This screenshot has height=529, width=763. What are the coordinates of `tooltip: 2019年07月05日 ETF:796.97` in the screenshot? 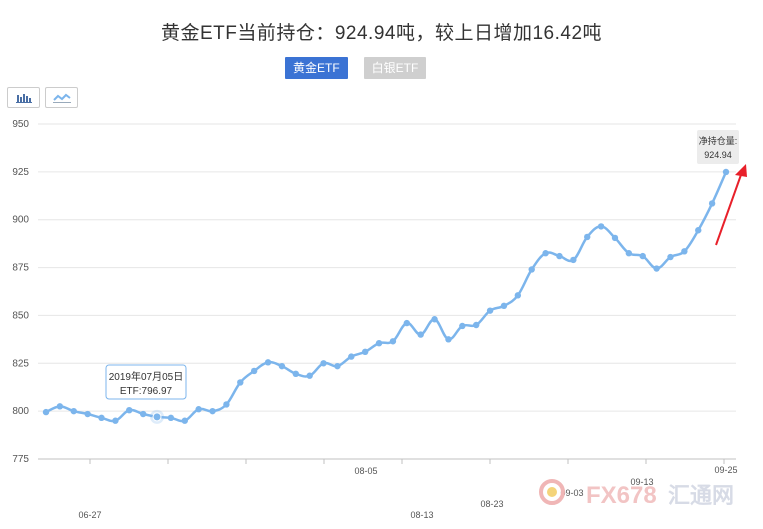 It's located at (146, 382).